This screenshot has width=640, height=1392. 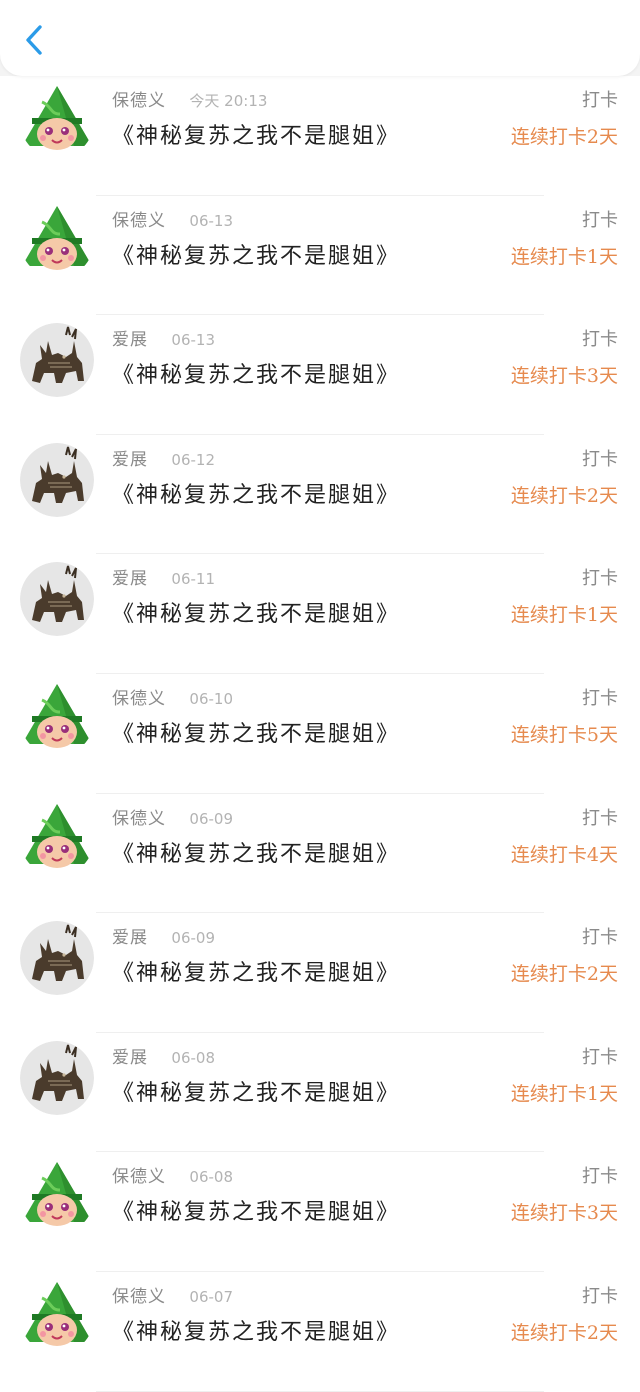 What do you see at coordinates (320, 1391) in the screenshot?
I see `divider` at bounding box center [320, 1391].